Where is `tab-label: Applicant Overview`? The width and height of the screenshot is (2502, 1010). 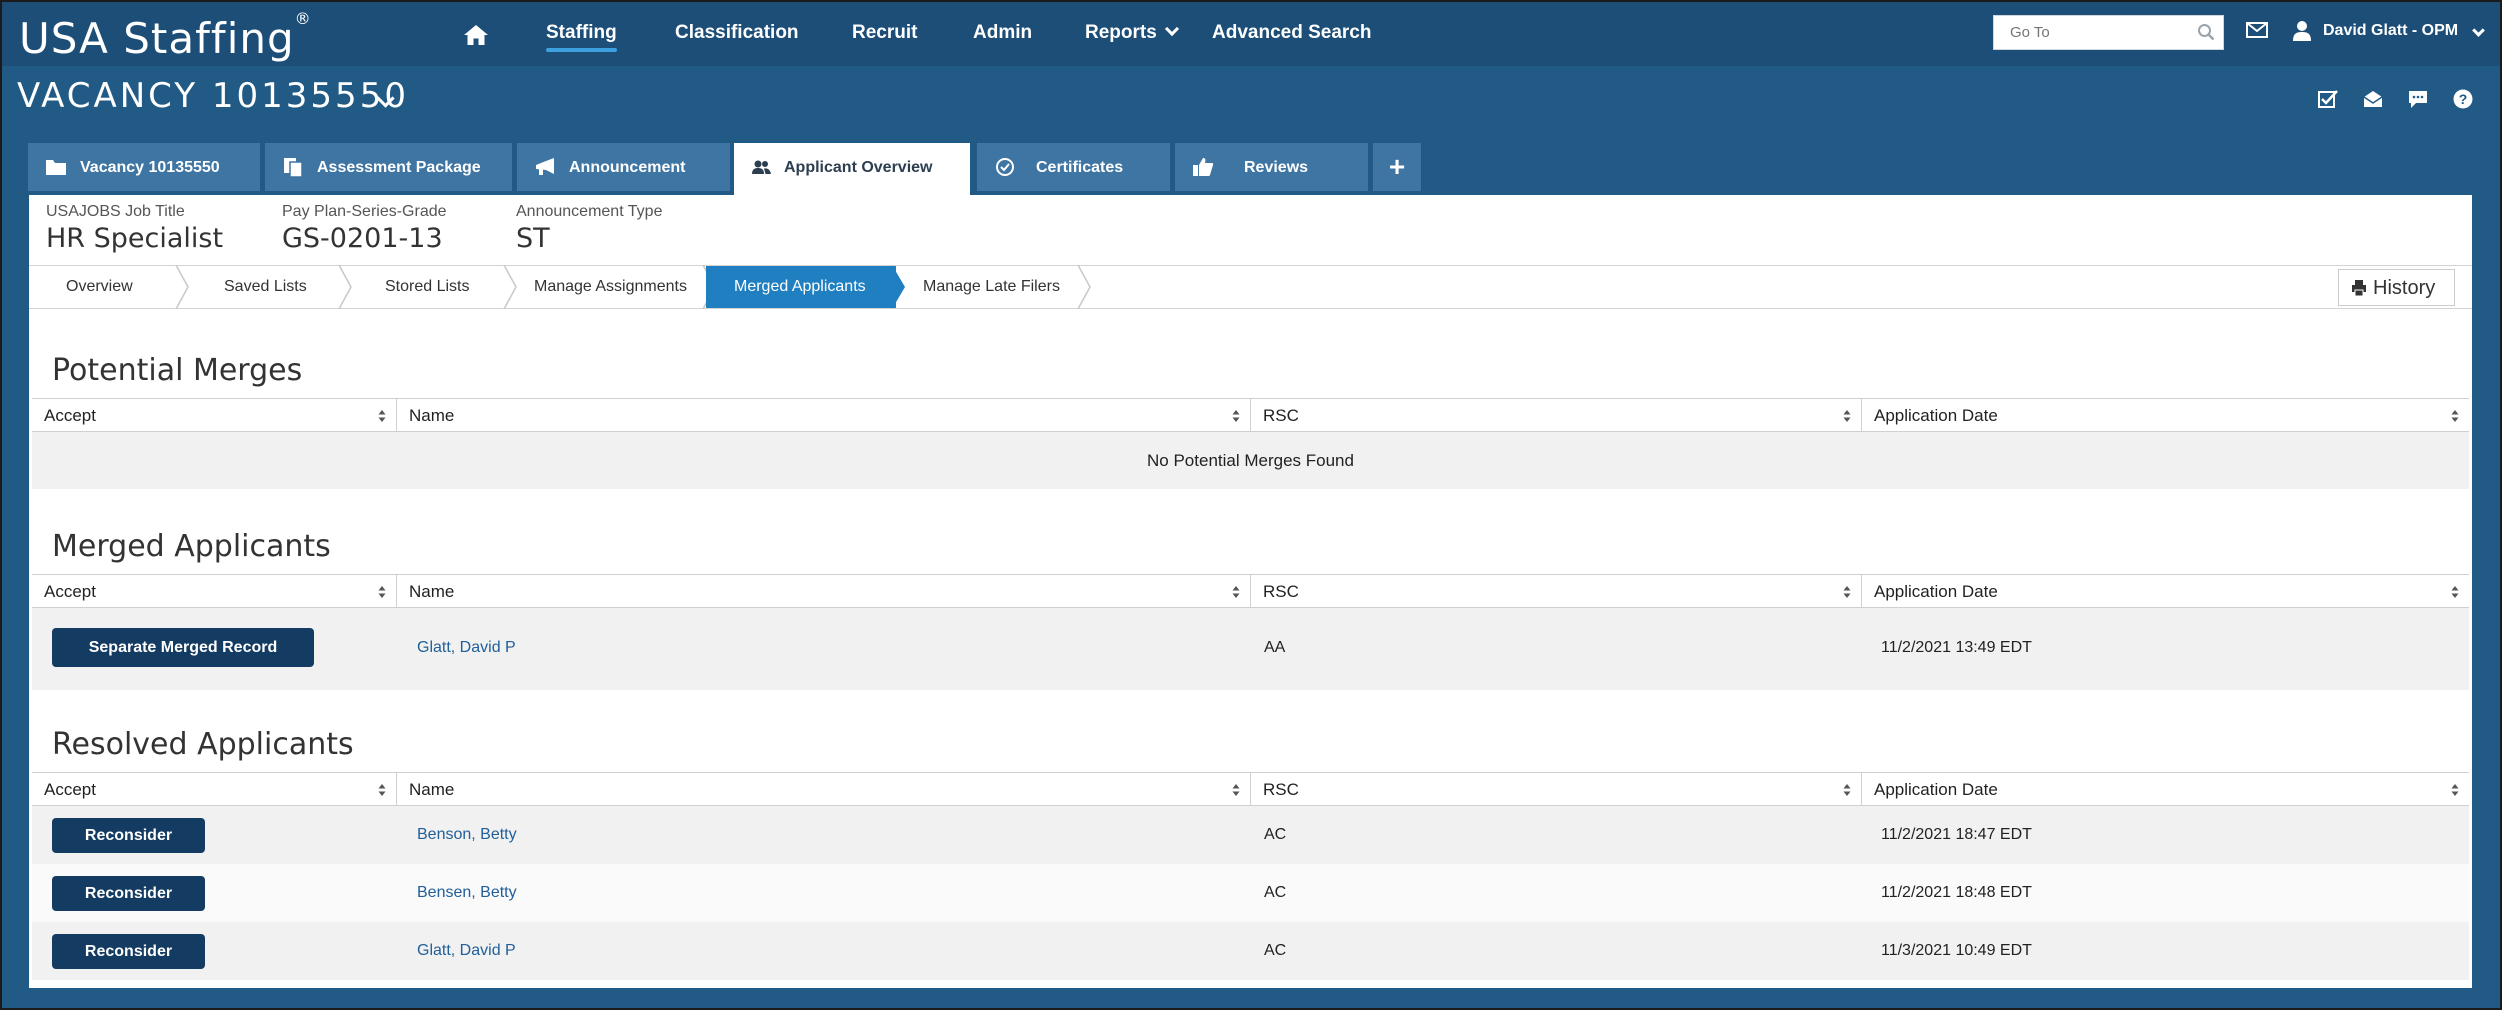 tab-label: Applicant Overview is located at coordinates (858, 167).